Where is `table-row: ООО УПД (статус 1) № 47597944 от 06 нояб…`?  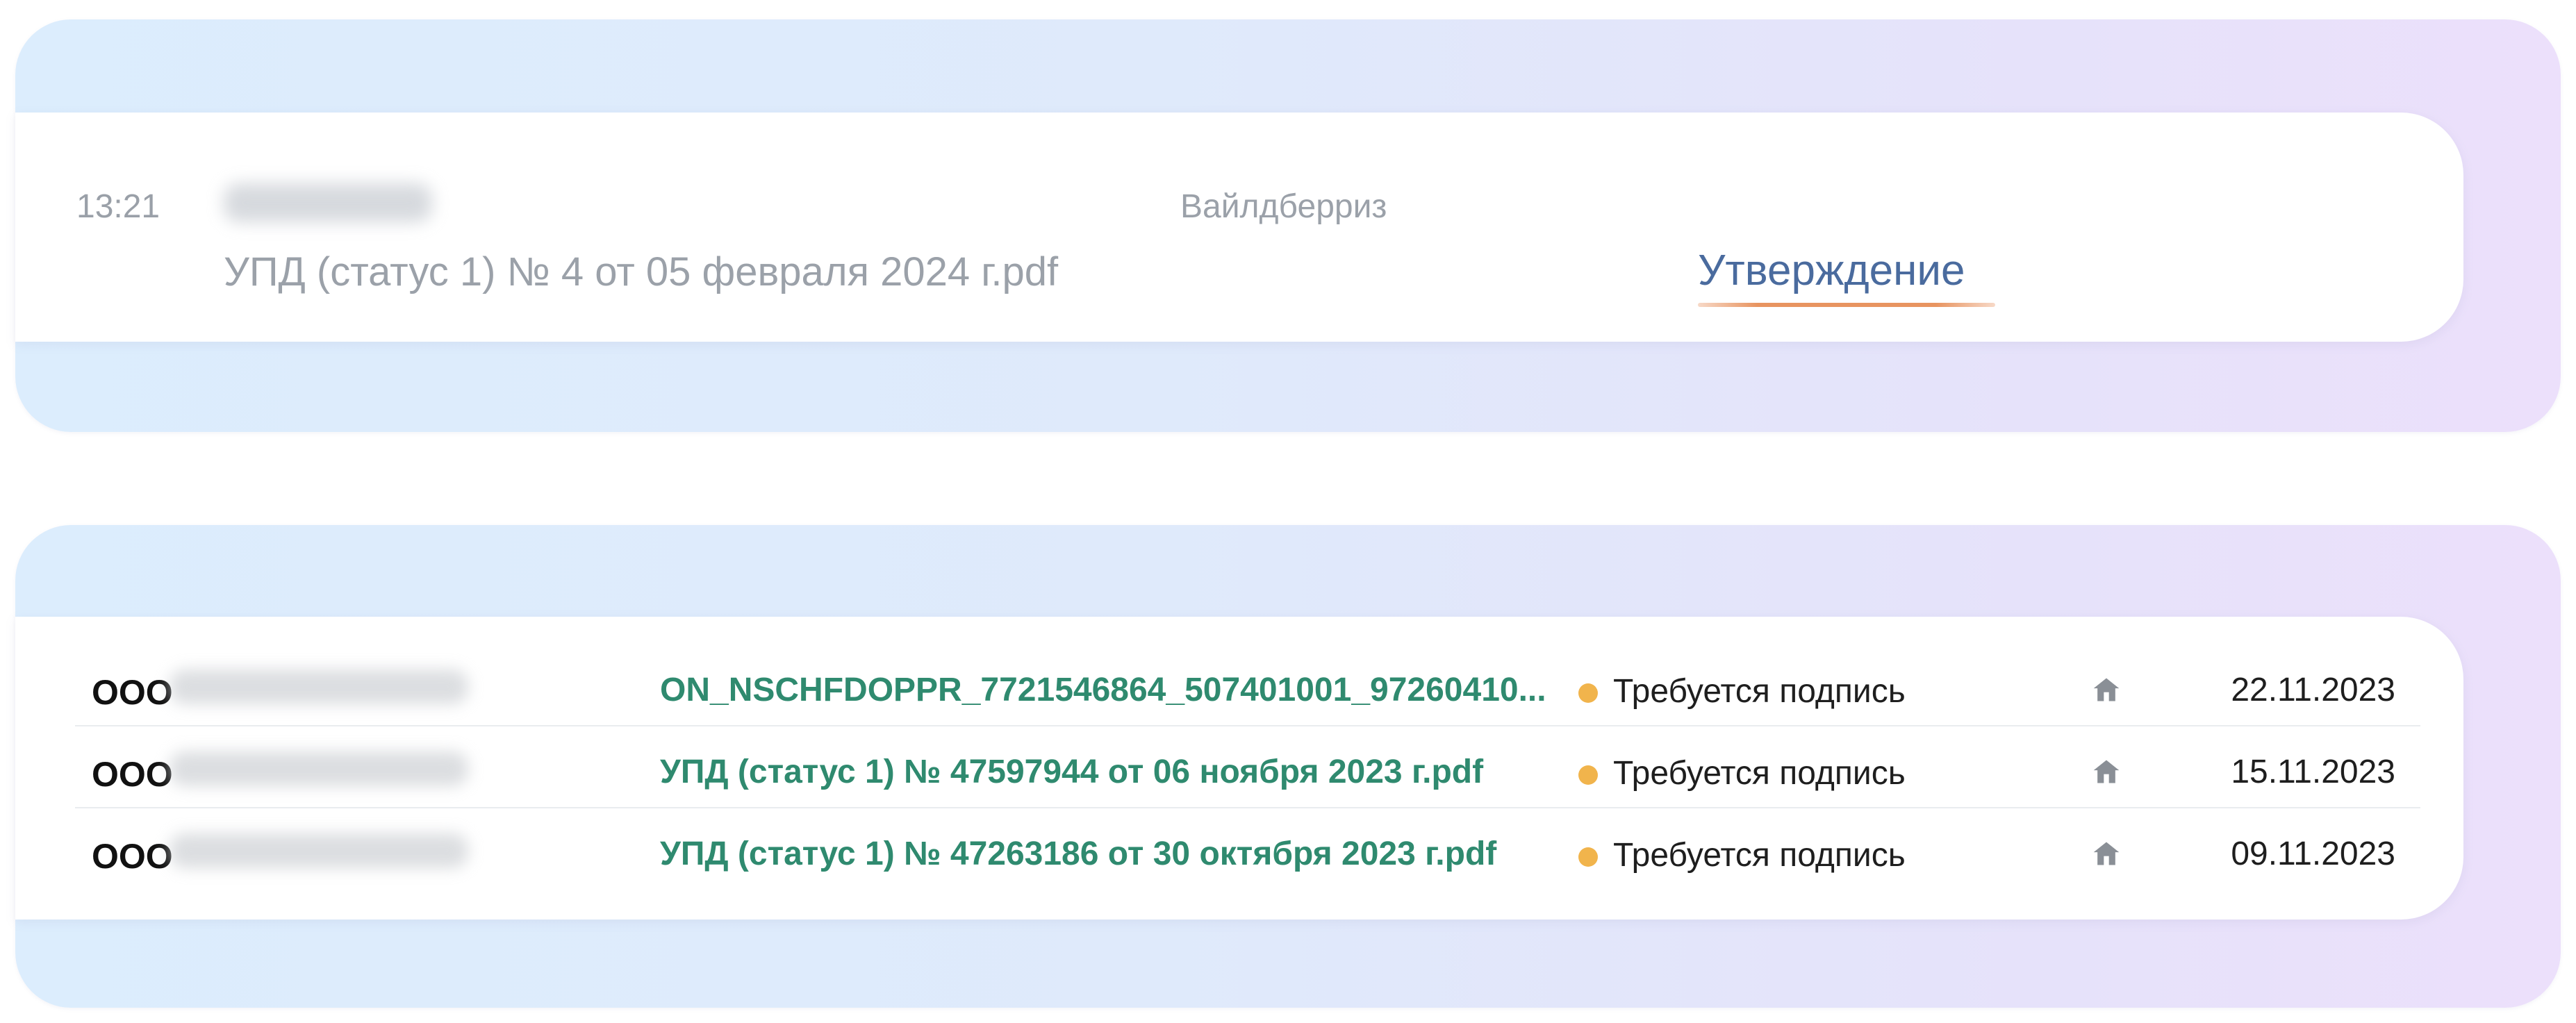 table-row: ООО УПД (статус 1) № 47597944 от 06 нояб… is located at coordinates (1247, 767).